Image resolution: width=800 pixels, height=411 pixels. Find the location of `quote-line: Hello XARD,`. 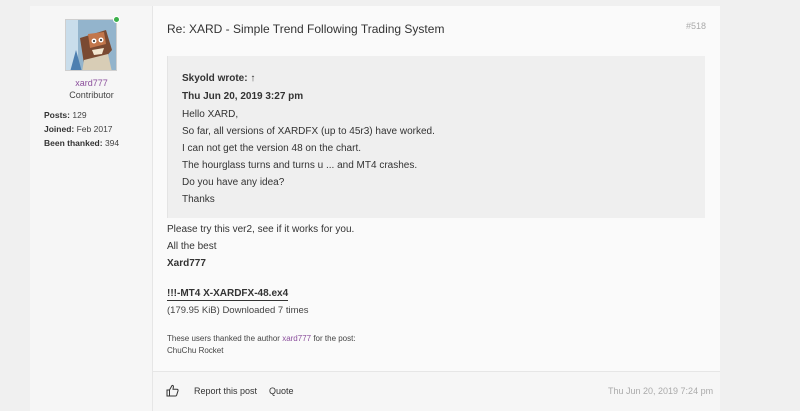

quote-line: Hello XARD, is located at coordinates (210, 114).